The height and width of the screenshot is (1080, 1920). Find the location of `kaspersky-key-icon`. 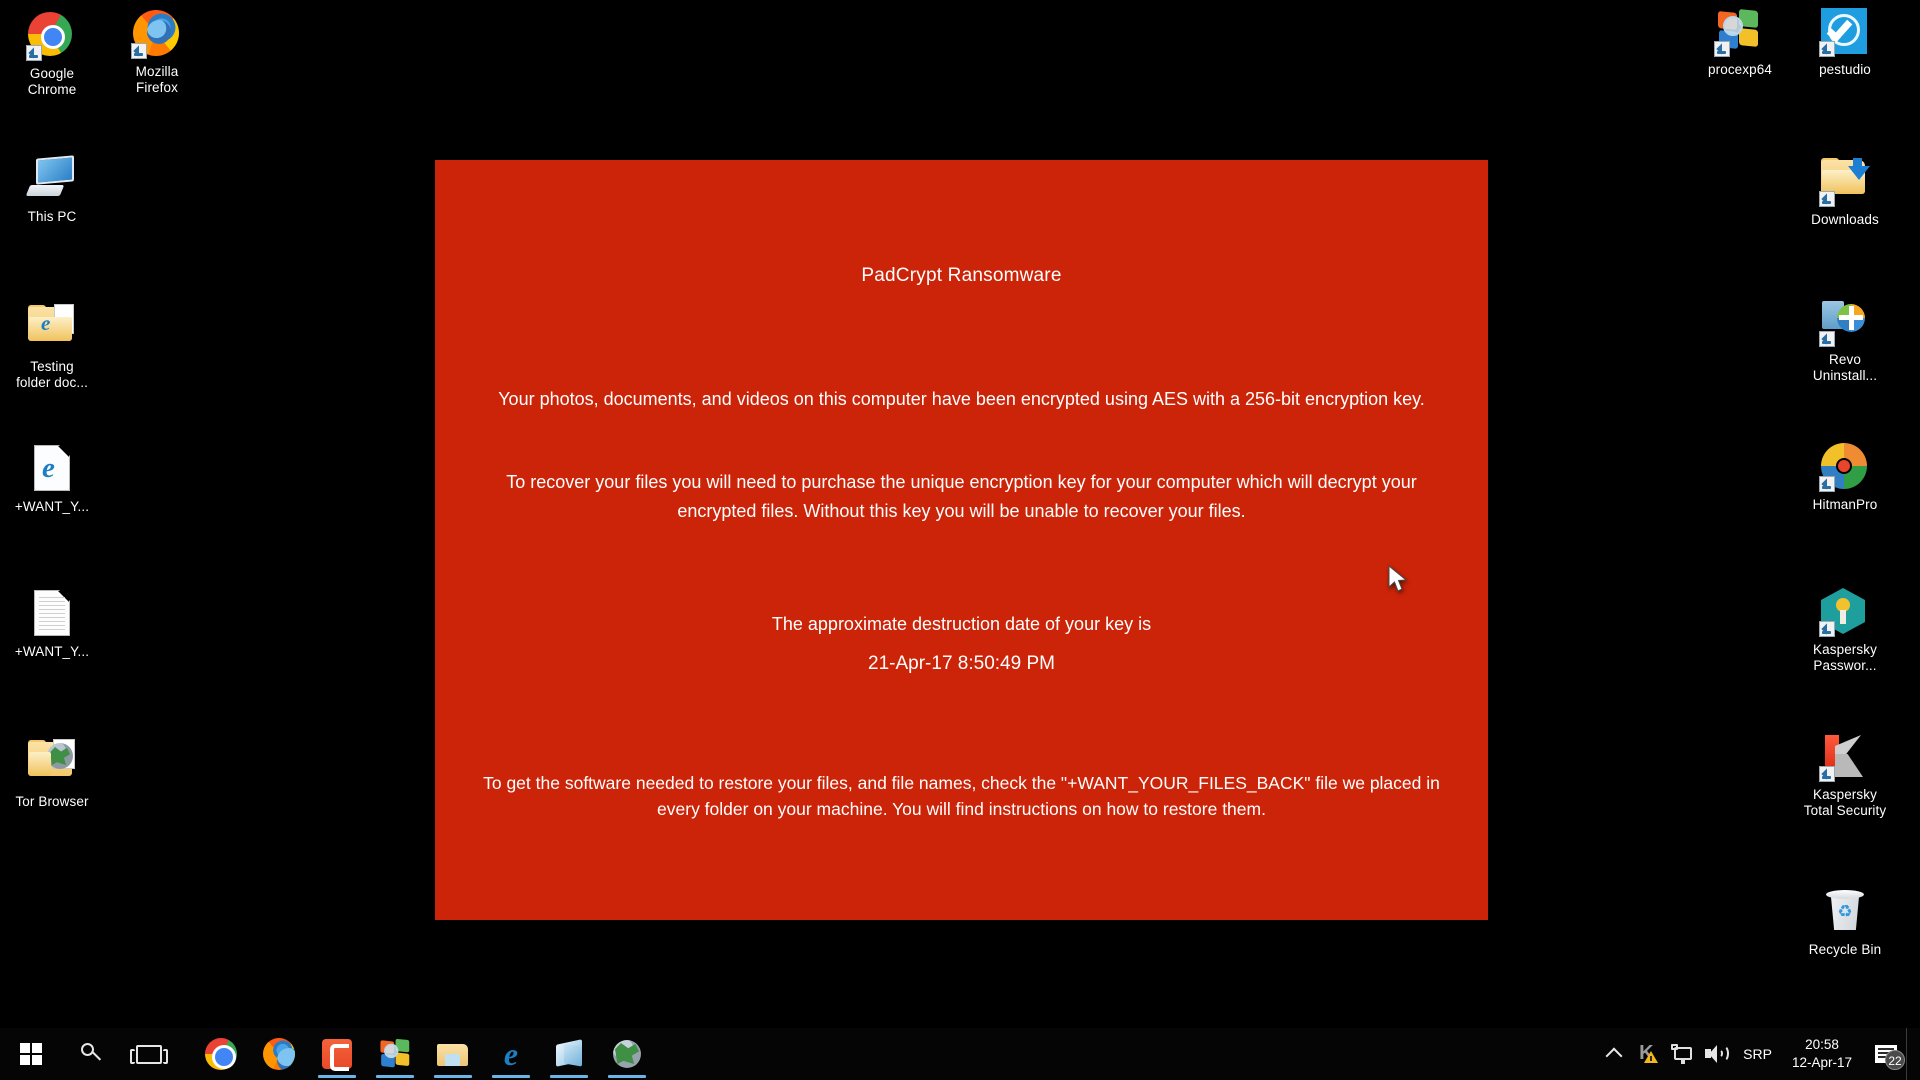

kaspersky-key-icon is located at coordinates (1844, 612).